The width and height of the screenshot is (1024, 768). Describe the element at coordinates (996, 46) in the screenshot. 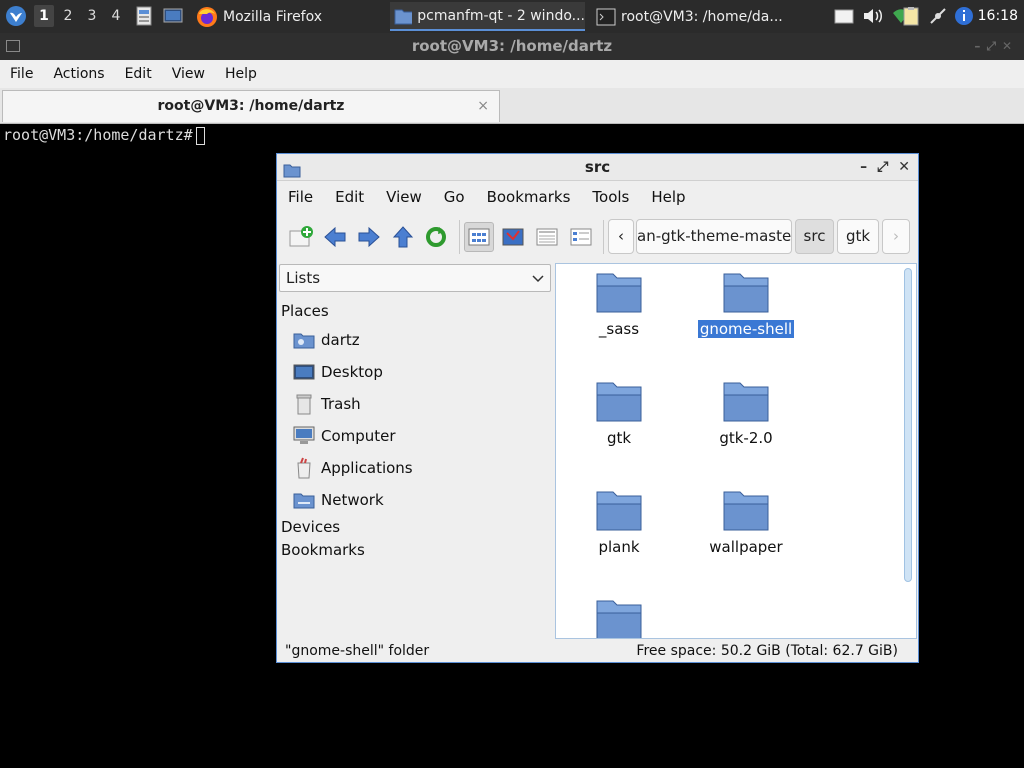

I see `terminal-window-buttons: –⤢✕` at that location.